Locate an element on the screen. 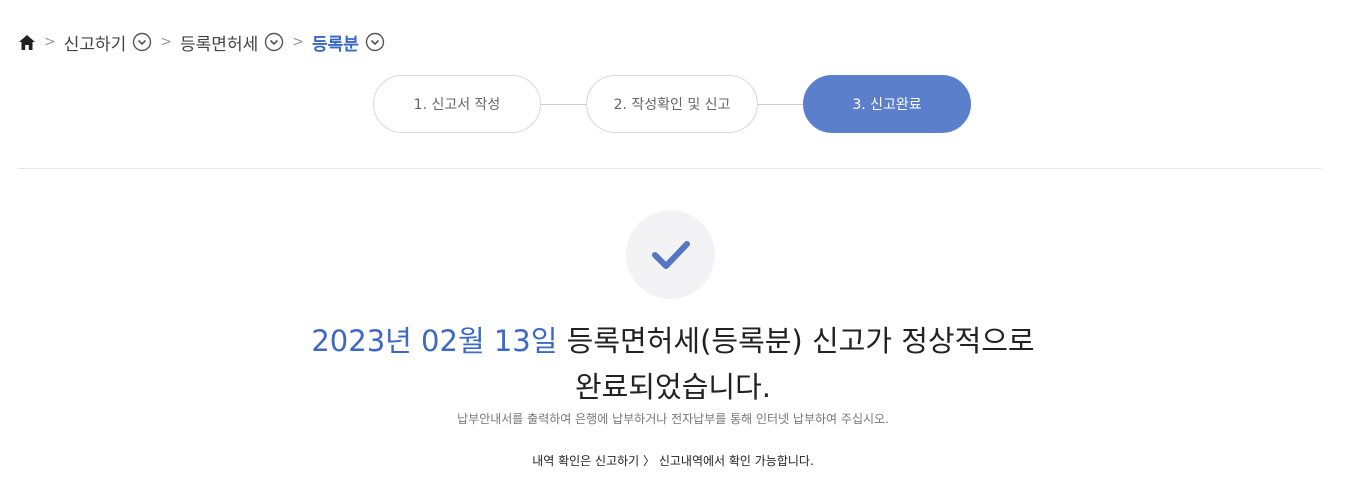 The height and width of the screenshot is (504, 1346). breadcrumb-item-registration: 등록분 is located at coordinates (348, 42).